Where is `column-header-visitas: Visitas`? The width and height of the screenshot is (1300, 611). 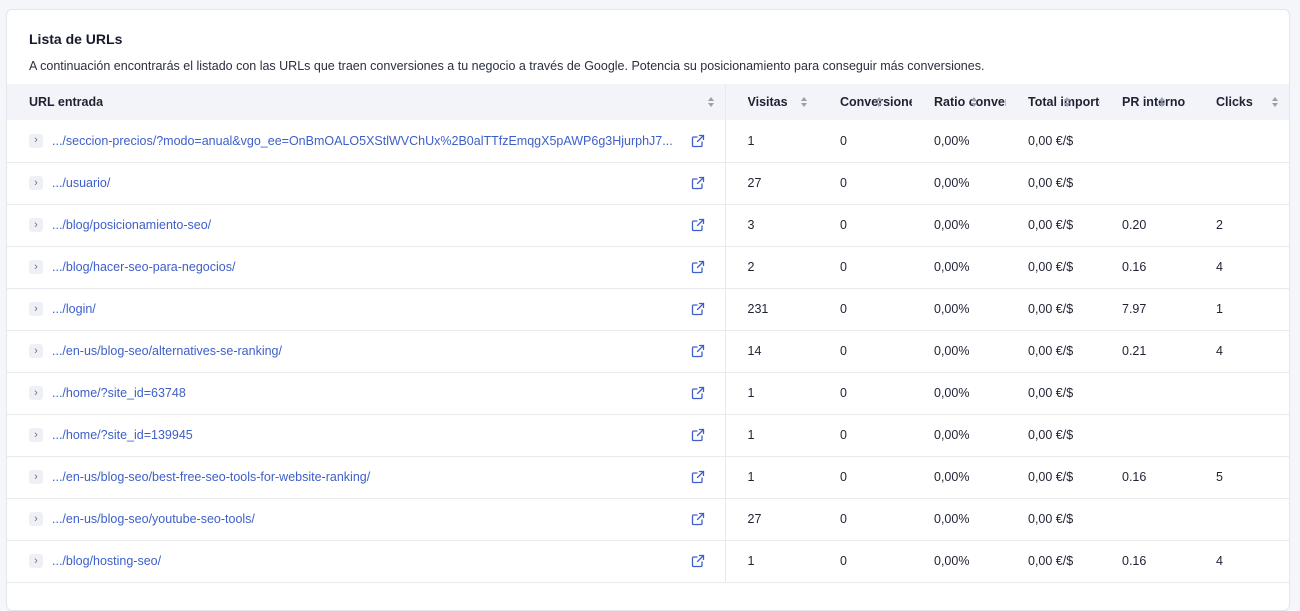 column-header-visitas: Visitas is located at coordinates (771, 102).